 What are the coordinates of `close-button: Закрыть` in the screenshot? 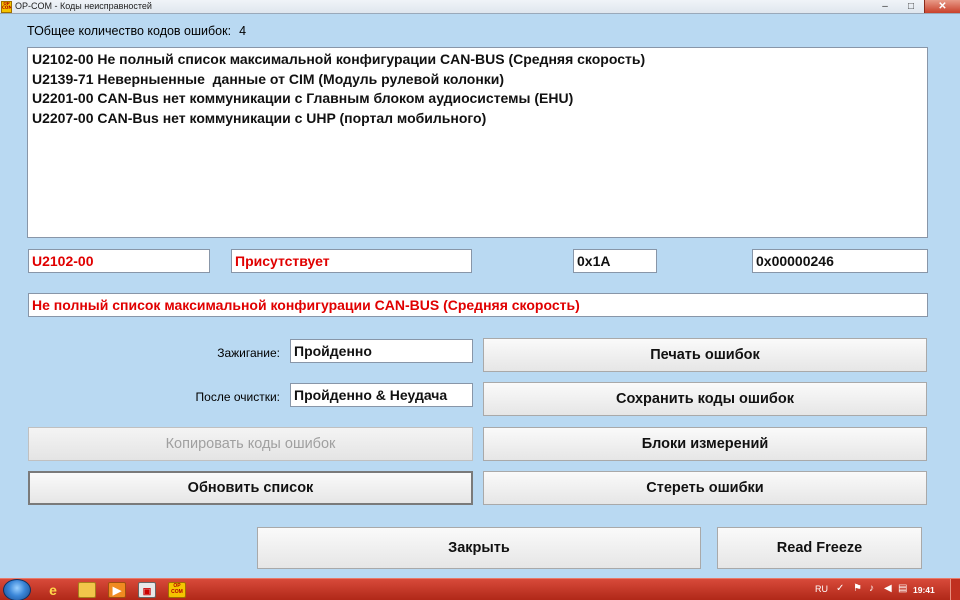 It's located at (479, 548).